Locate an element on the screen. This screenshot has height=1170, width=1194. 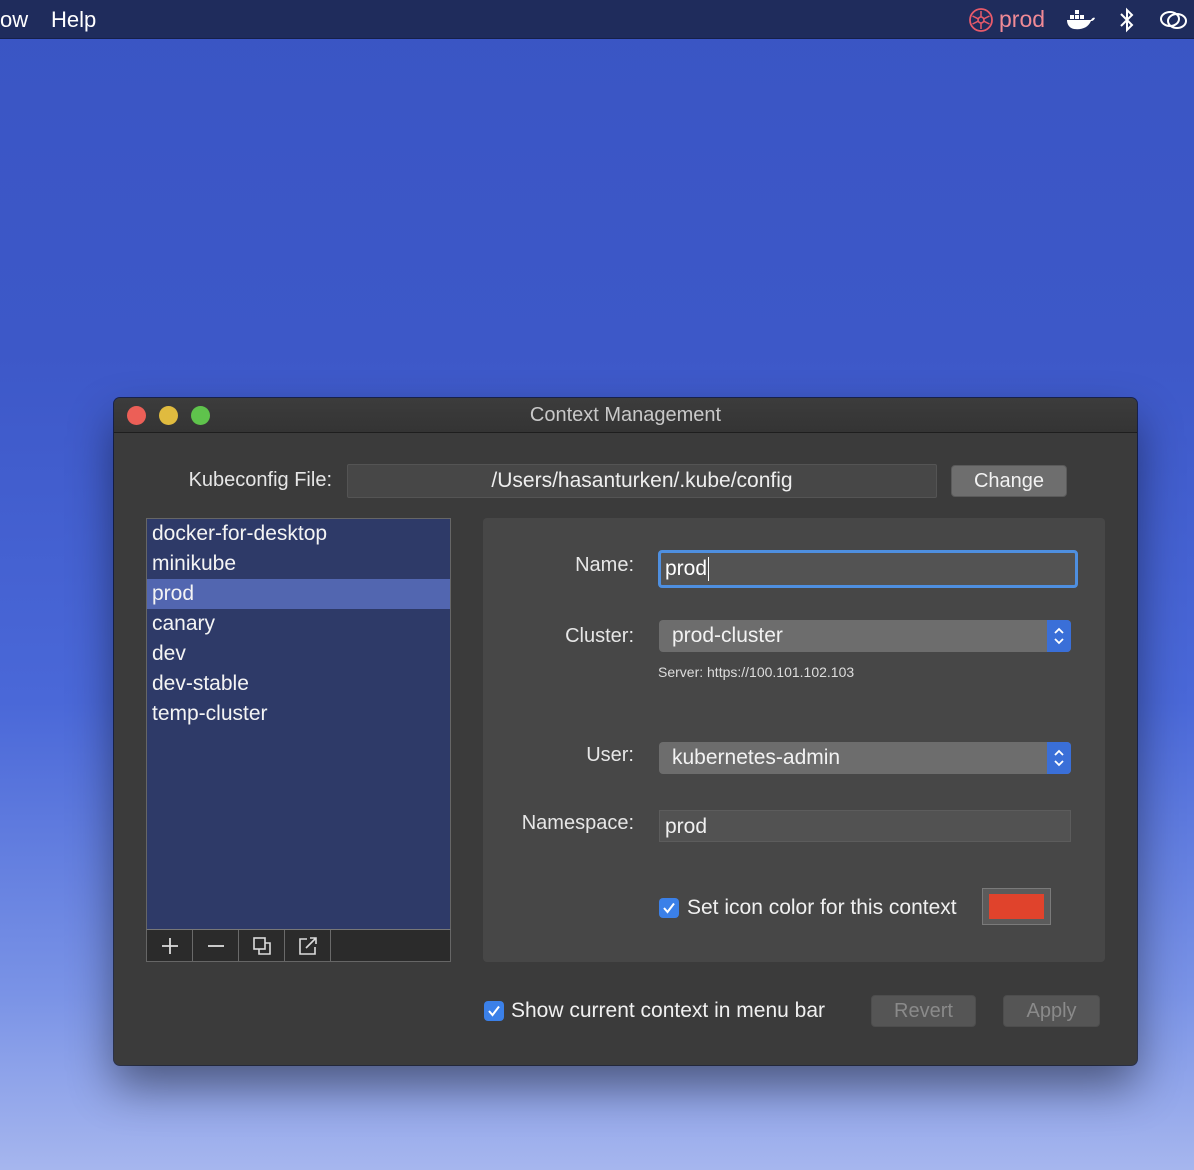
name-field-value: prod is located at coordinates (686, 568).